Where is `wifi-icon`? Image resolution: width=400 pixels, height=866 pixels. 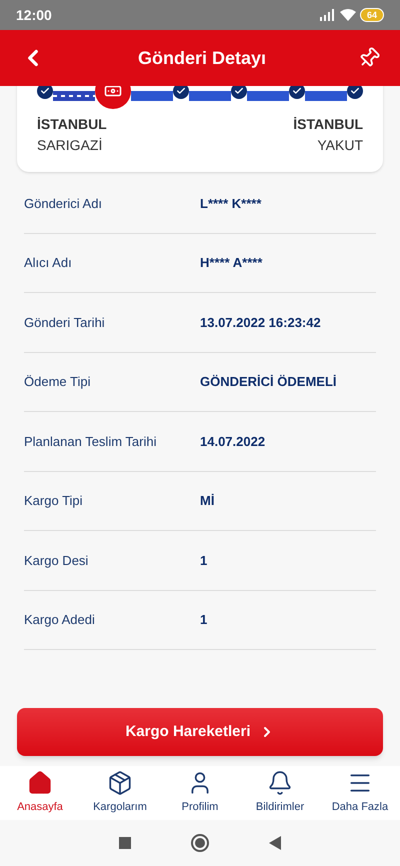
wifi-icon is located at coordinates (348, 15).